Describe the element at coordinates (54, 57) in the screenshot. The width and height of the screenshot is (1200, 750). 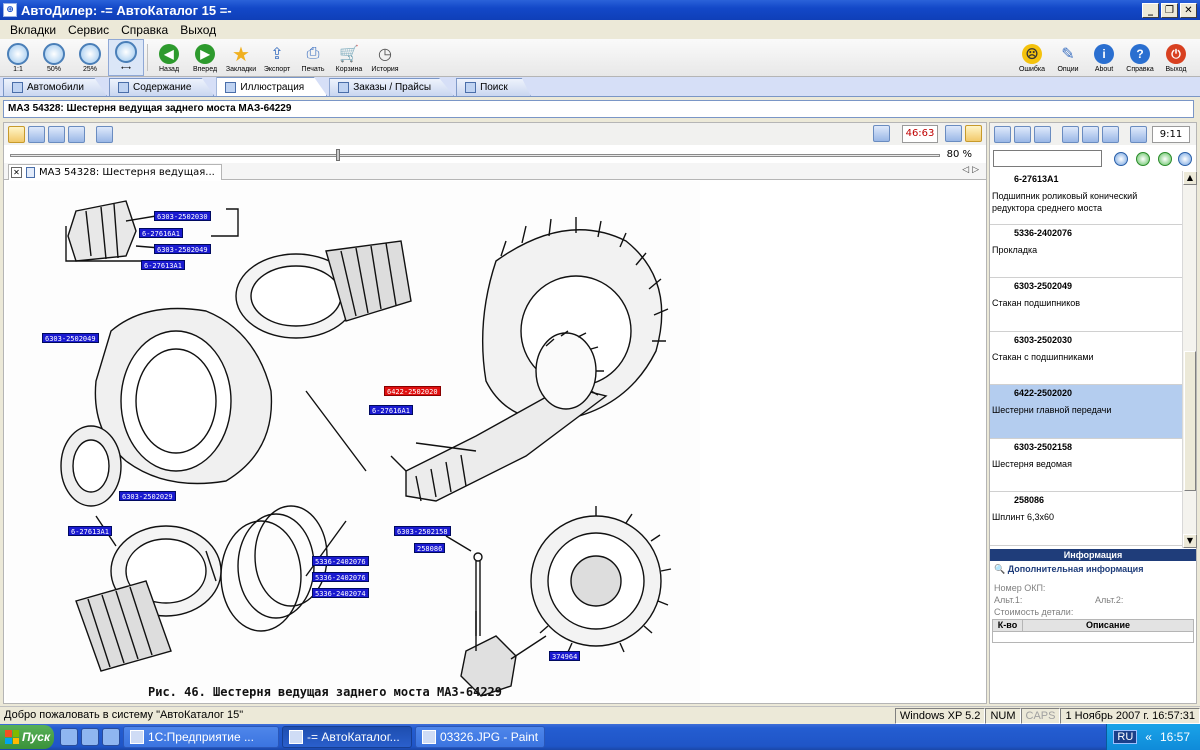
I see `zoom-50-button: 50%` at that location.